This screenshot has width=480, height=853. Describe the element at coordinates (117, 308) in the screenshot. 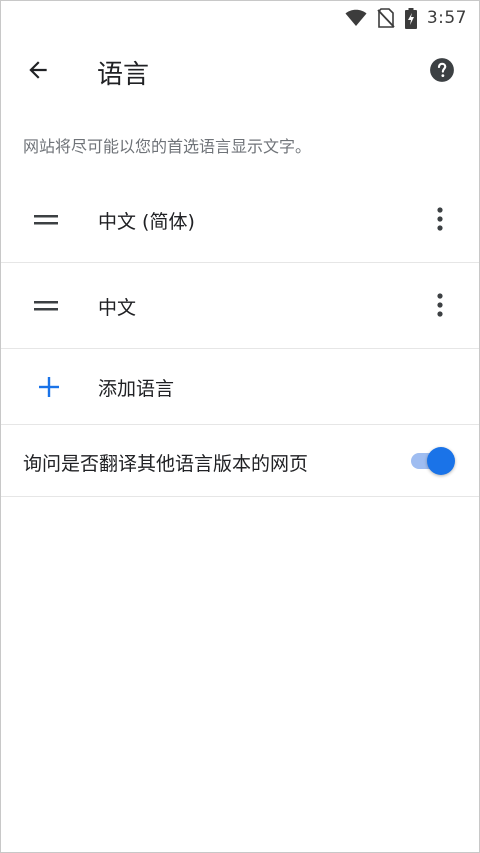

I see `language-label: 中文` at that location.